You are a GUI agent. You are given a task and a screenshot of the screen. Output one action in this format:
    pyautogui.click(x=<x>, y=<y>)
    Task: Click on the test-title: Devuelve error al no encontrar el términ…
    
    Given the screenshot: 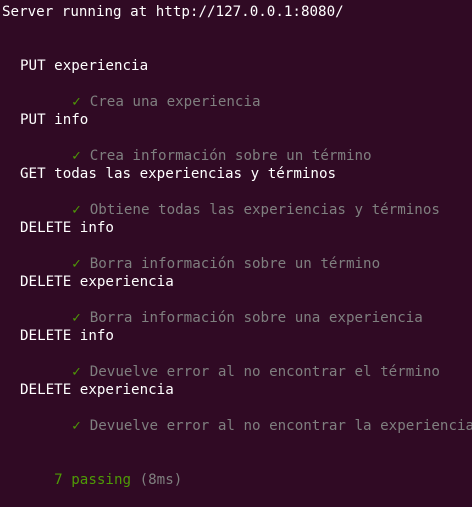 What is the action you would take?
    pyautogui.click(x=264, y=372)
    